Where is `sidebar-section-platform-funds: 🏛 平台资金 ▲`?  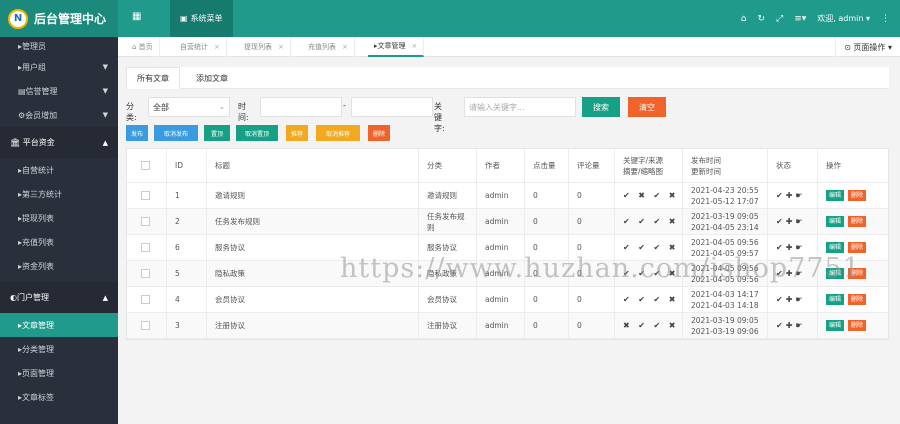 sidebar-section-platform-funds: 🏛 平台资金 ▲ is located at coordinates (59, 142).